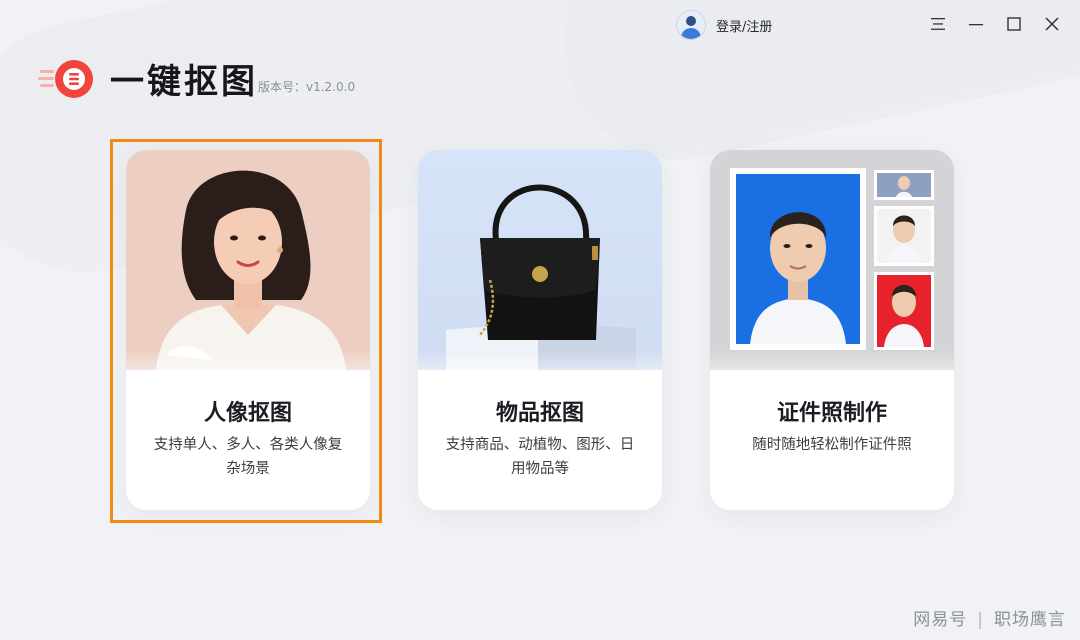 This screenshot has width=1080, height=640. Describe the element at coordinates (65, 79) in the screenshot. I see `app-logo-icon` at that location.